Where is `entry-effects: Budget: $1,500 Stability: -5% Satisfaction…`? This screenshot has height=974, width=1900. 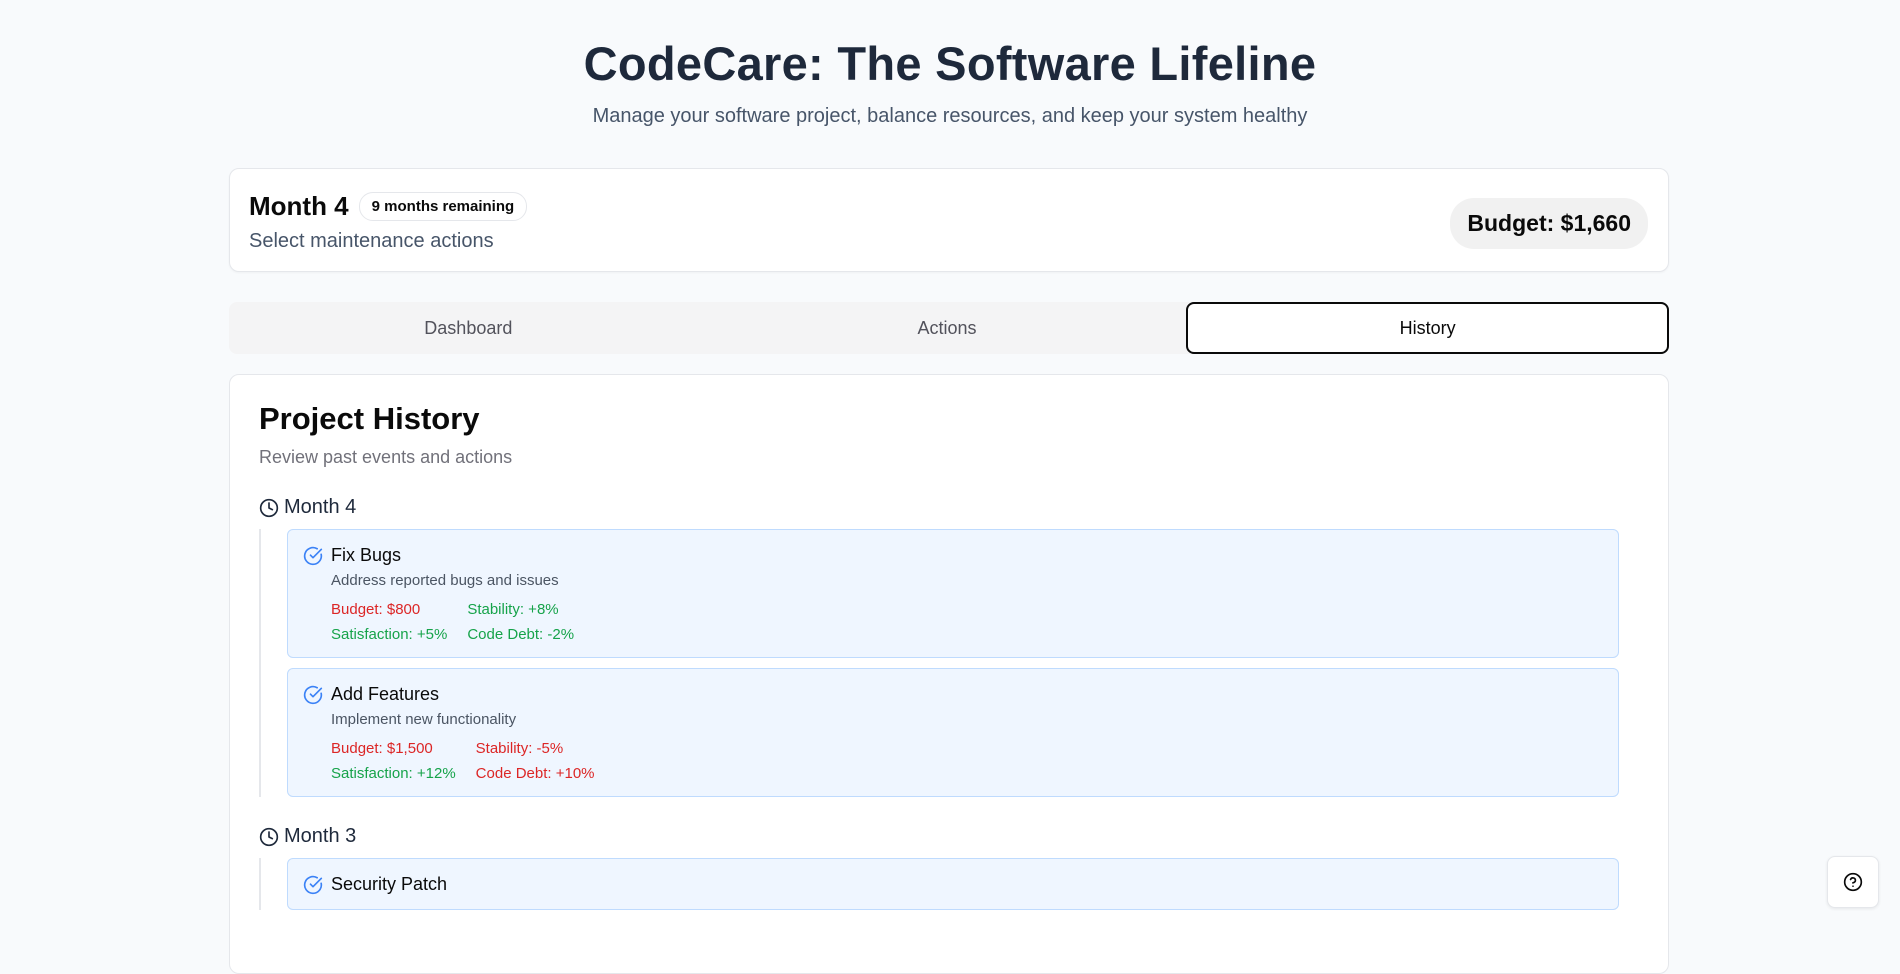
entry-effects: Budget: $1,500 Stability: -5% Satisfaction… is located at coordinates (463, 761).